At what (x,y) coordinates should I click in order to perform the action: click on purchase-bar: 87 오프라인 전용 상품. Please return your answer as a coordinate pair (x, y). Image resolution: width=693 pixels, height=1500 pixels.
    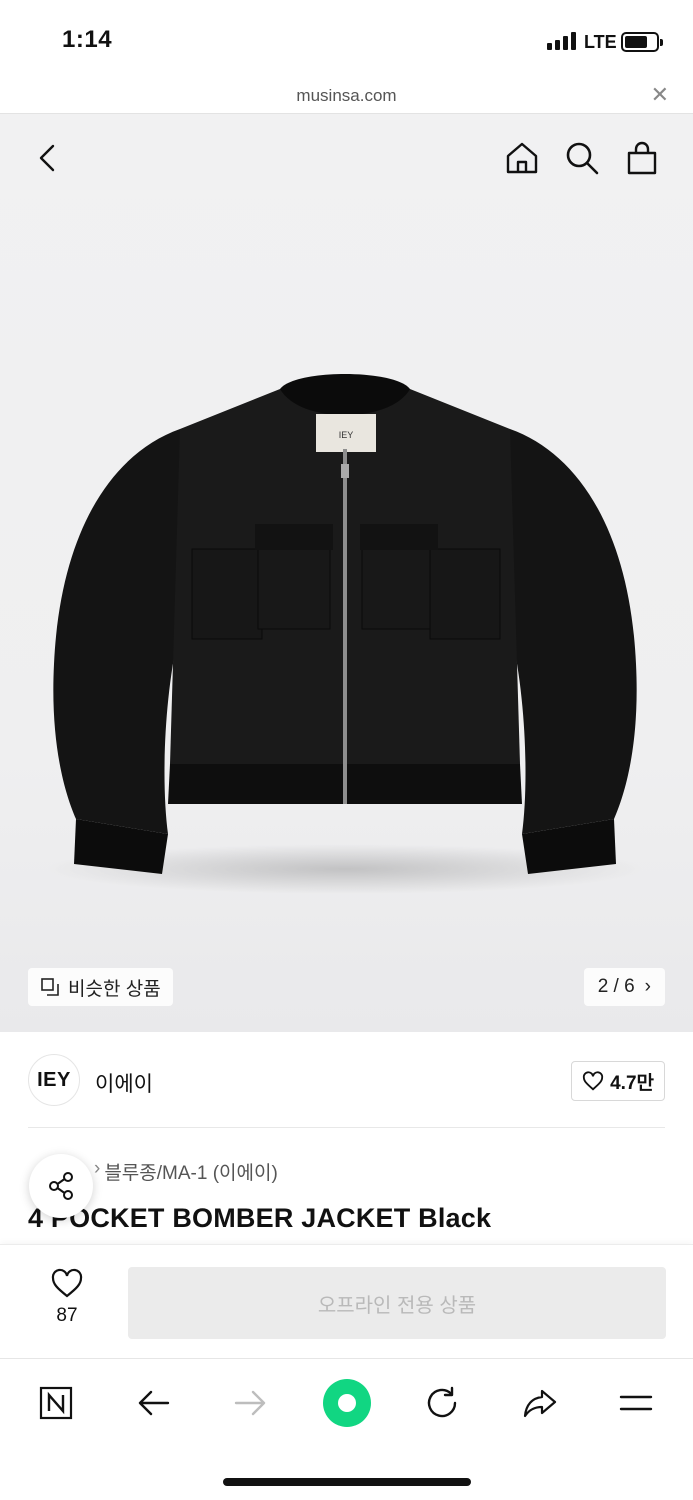
    Looking at the image, I should click on (346, 1301).